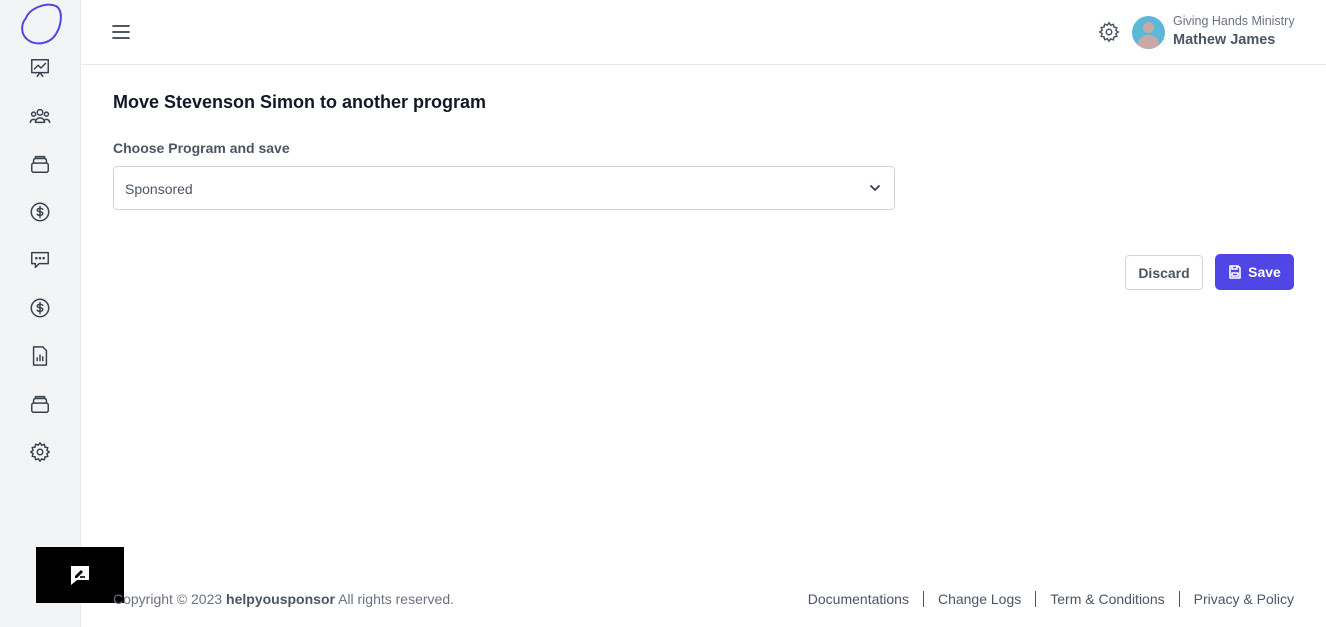  Describe the element at coordinates (1234, 21) in the screenshot. I see `organization-name: Giving Hands Ministry` at that location.